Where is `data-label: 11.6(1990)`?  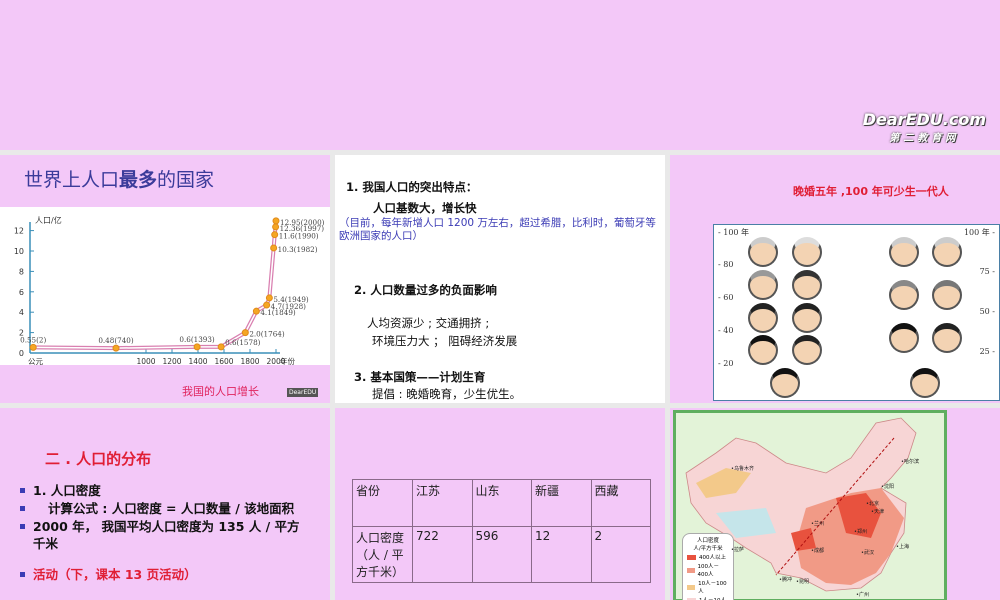 data-label: 11.6(1990) is located at coordinates (299, 236).